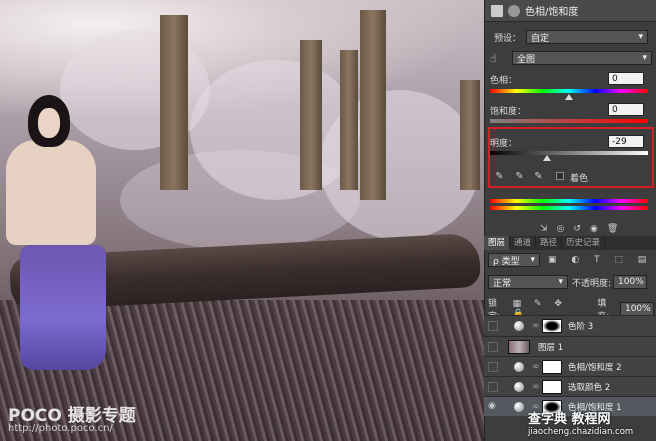 This screenshot has width=656, height=441. What do you see at coordinates (60, 428) in the screenshot?
I see `watermark-url: http://photo.poco.cn/` at bounding box center [60, 428].